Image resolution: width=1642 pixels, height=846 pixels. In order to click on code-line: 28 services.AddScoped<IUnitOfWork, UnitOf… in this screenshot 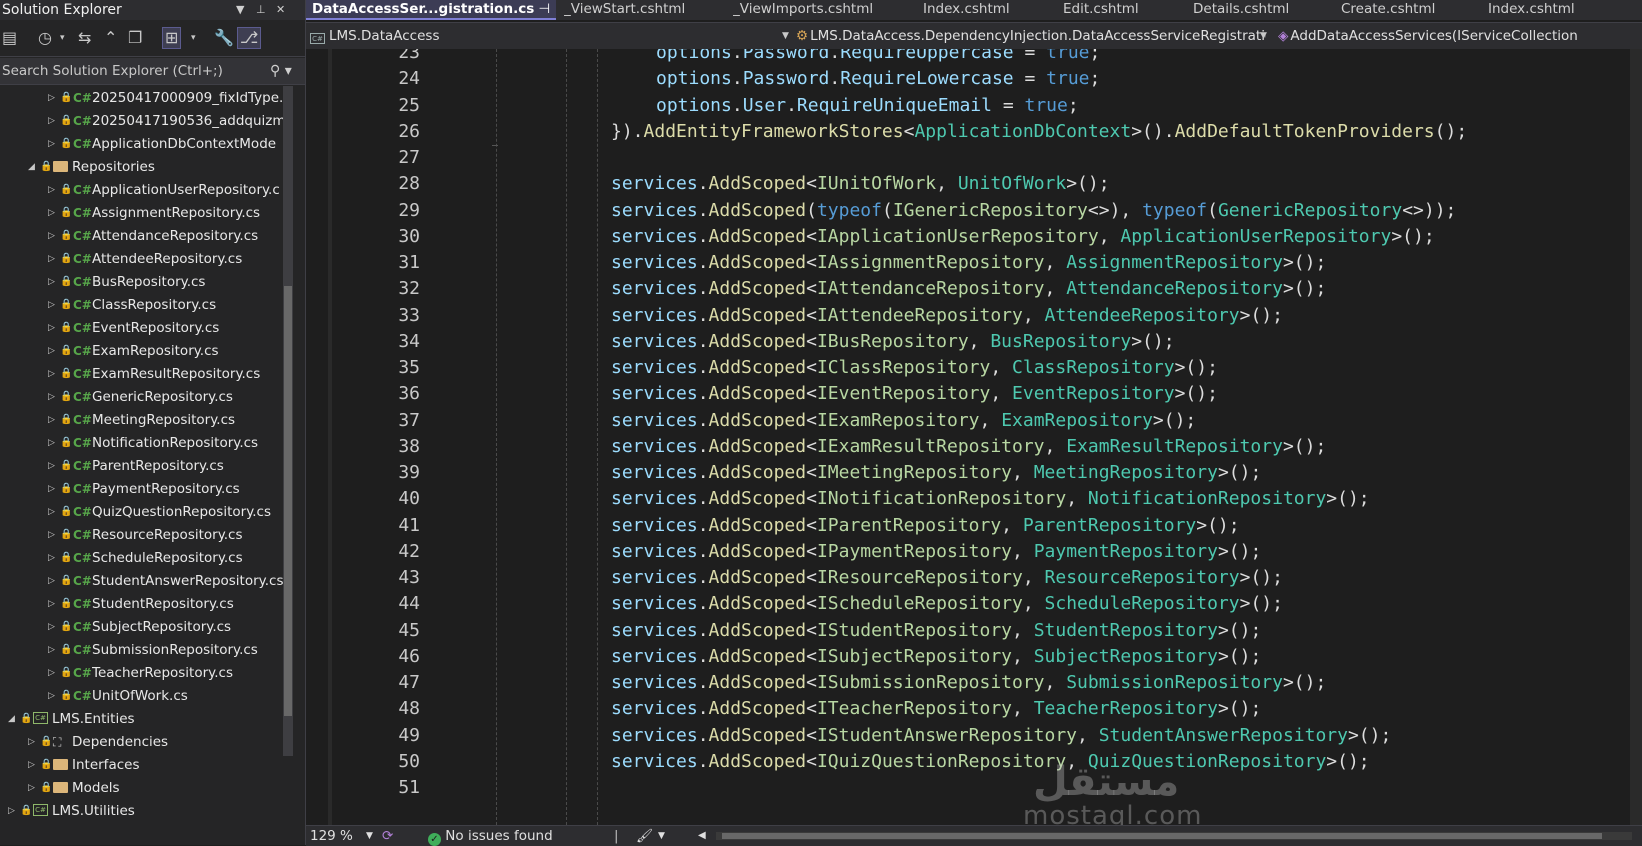, I will do `click(974, 184)`.